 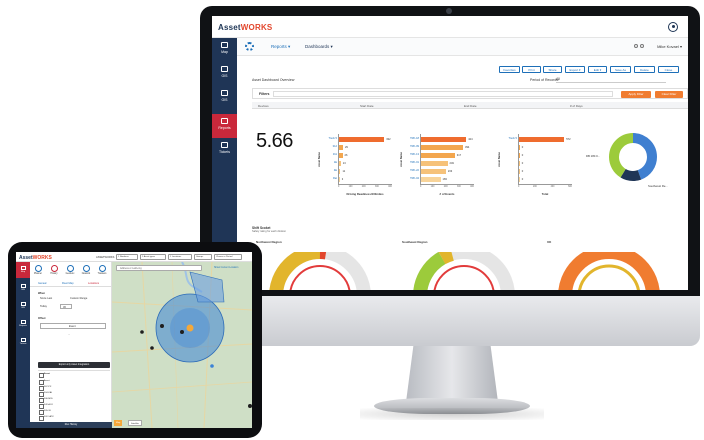 What do you see at coordinates (668, 69) in the screenshot?
I see `close-button: Close` at bounding box center [668, 69].